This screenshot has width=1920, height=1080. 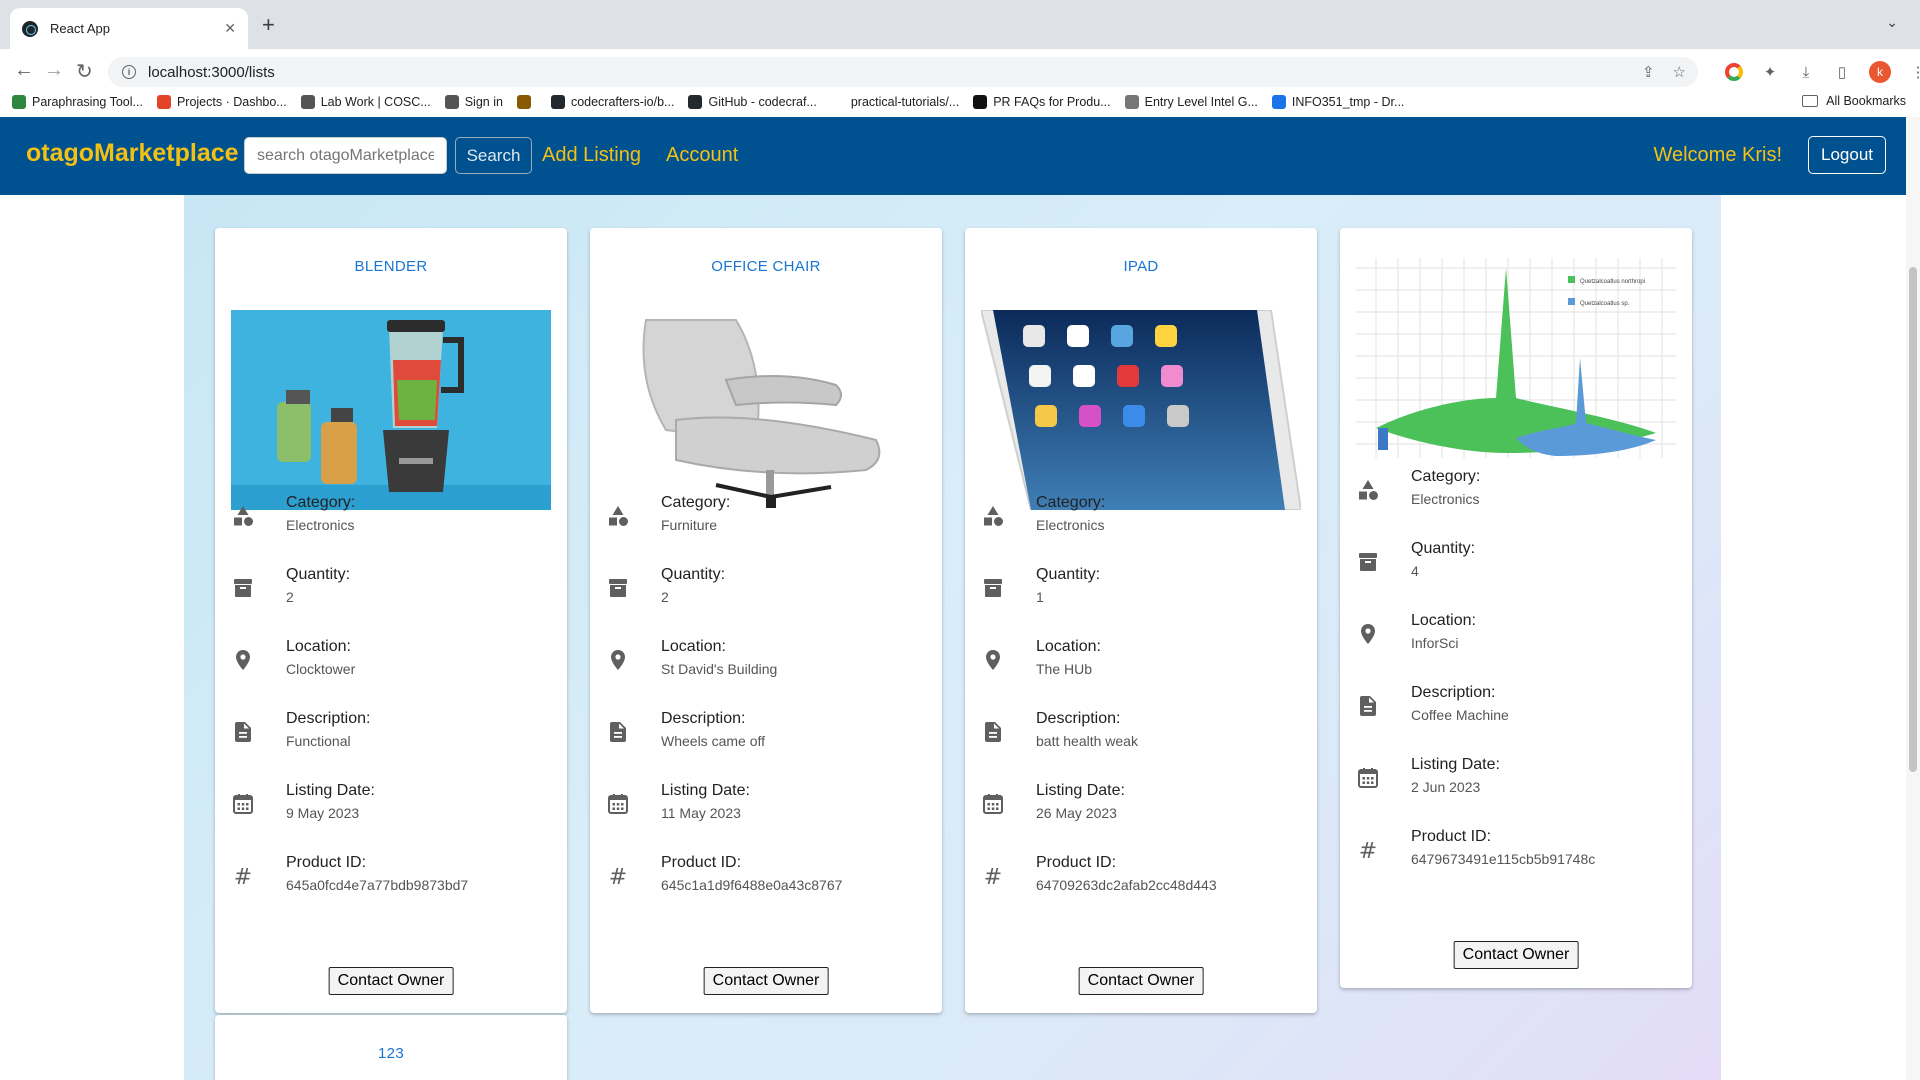 I want to click on field-value: 2, so click(x=290, y=597).